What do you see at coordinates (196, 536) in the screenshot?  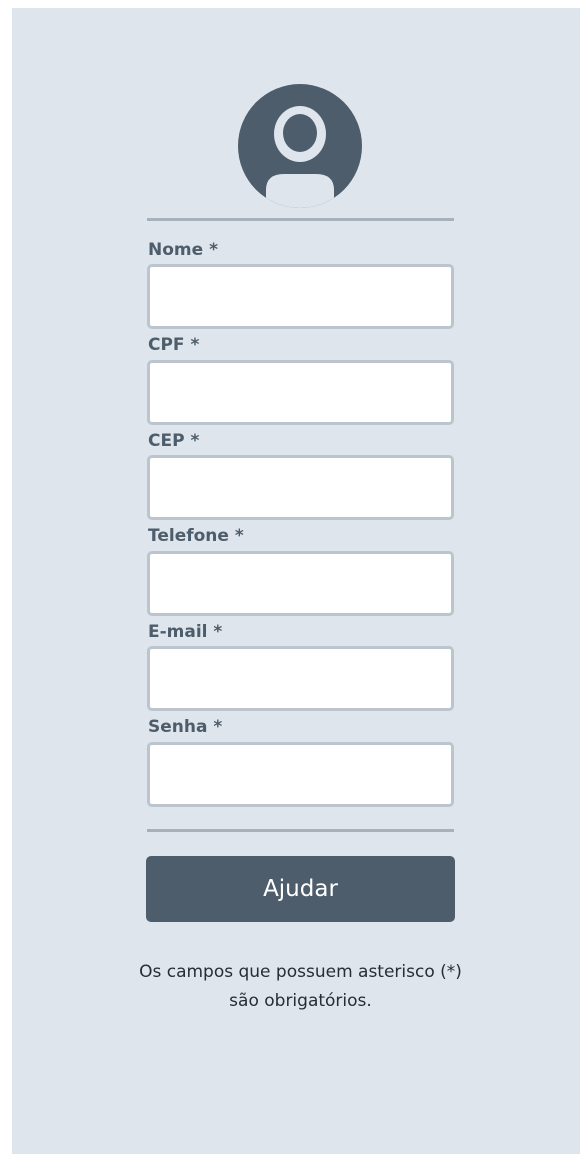 I see `telefone-label: Telefone *` at bounding box center [196, 536].